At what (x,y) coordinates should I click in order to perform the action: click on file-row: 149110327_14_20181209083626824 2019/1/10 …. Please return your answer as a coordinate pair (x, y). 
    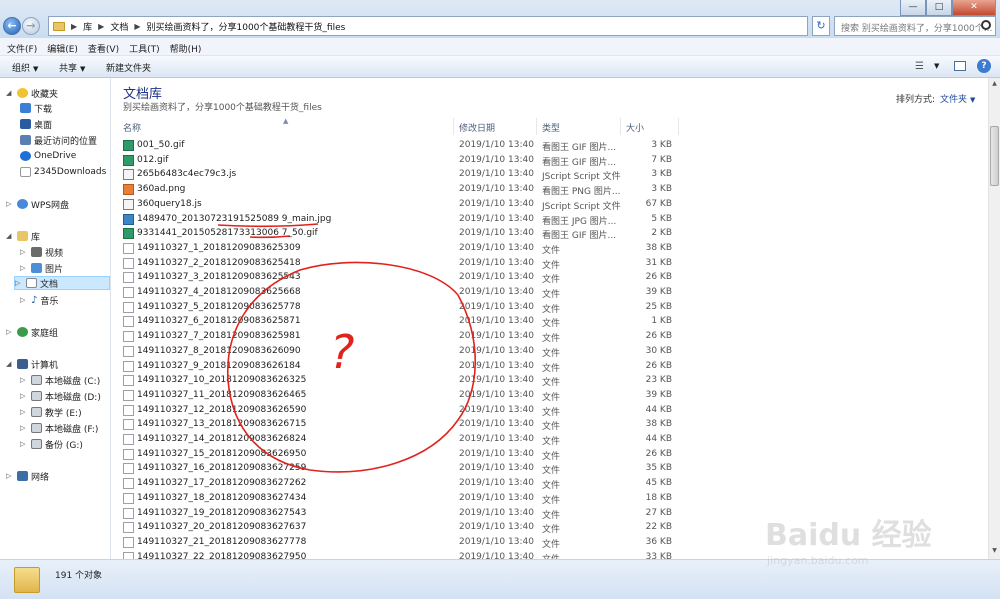
    Looking at the image, I should click on (395, 439).